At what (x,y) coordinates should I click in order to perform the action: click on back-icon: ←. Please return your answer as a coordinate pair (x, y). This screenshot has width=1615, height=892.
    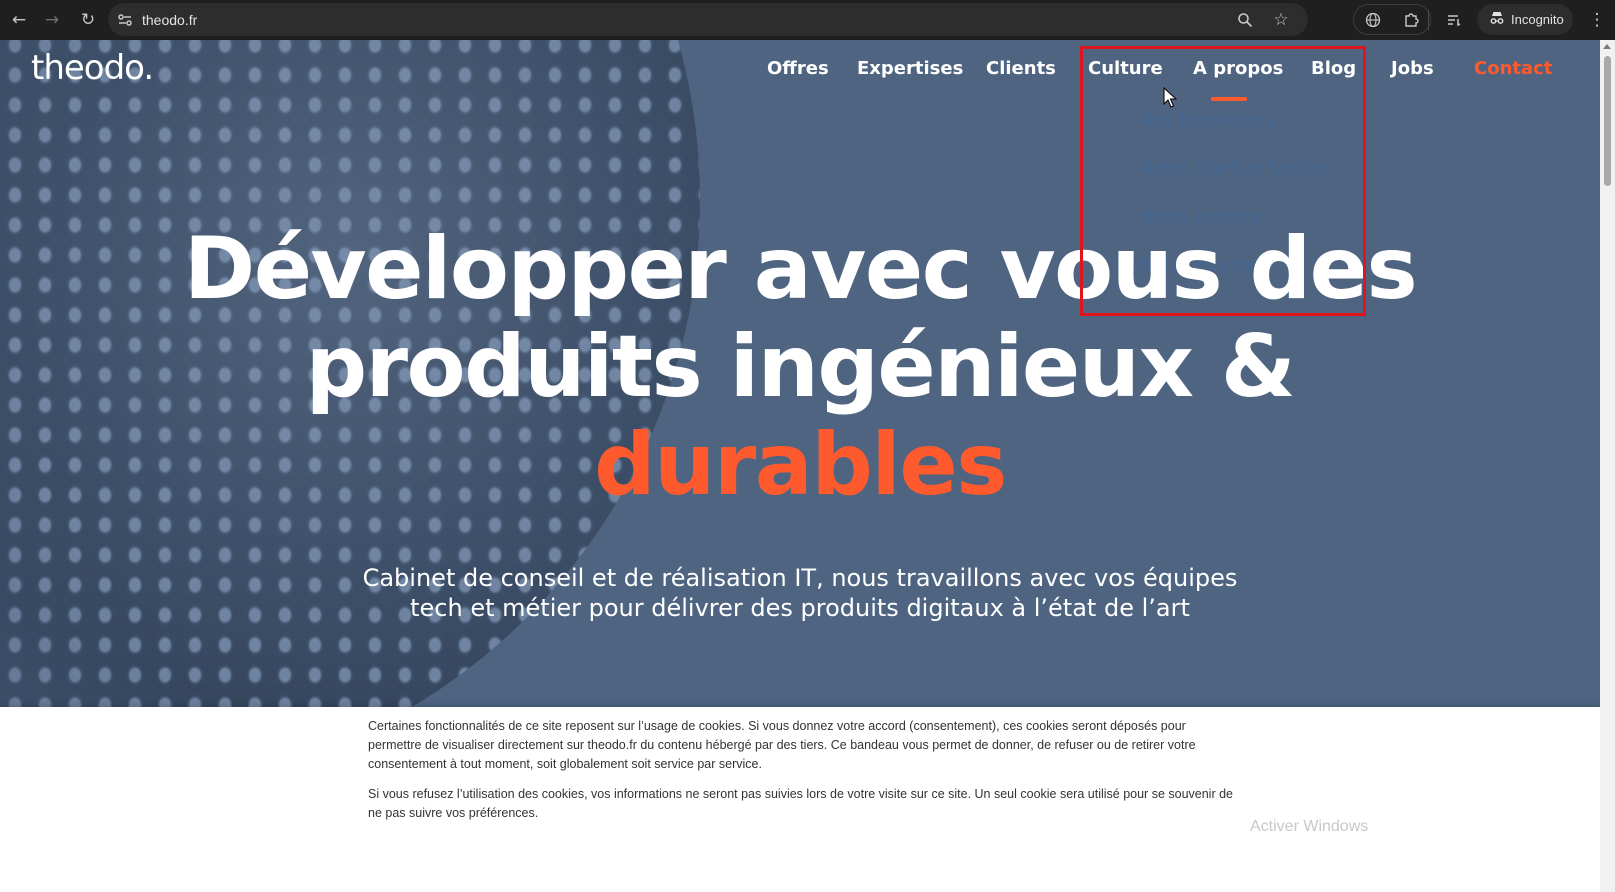
    Looking at the image, I should click on (19, 20).